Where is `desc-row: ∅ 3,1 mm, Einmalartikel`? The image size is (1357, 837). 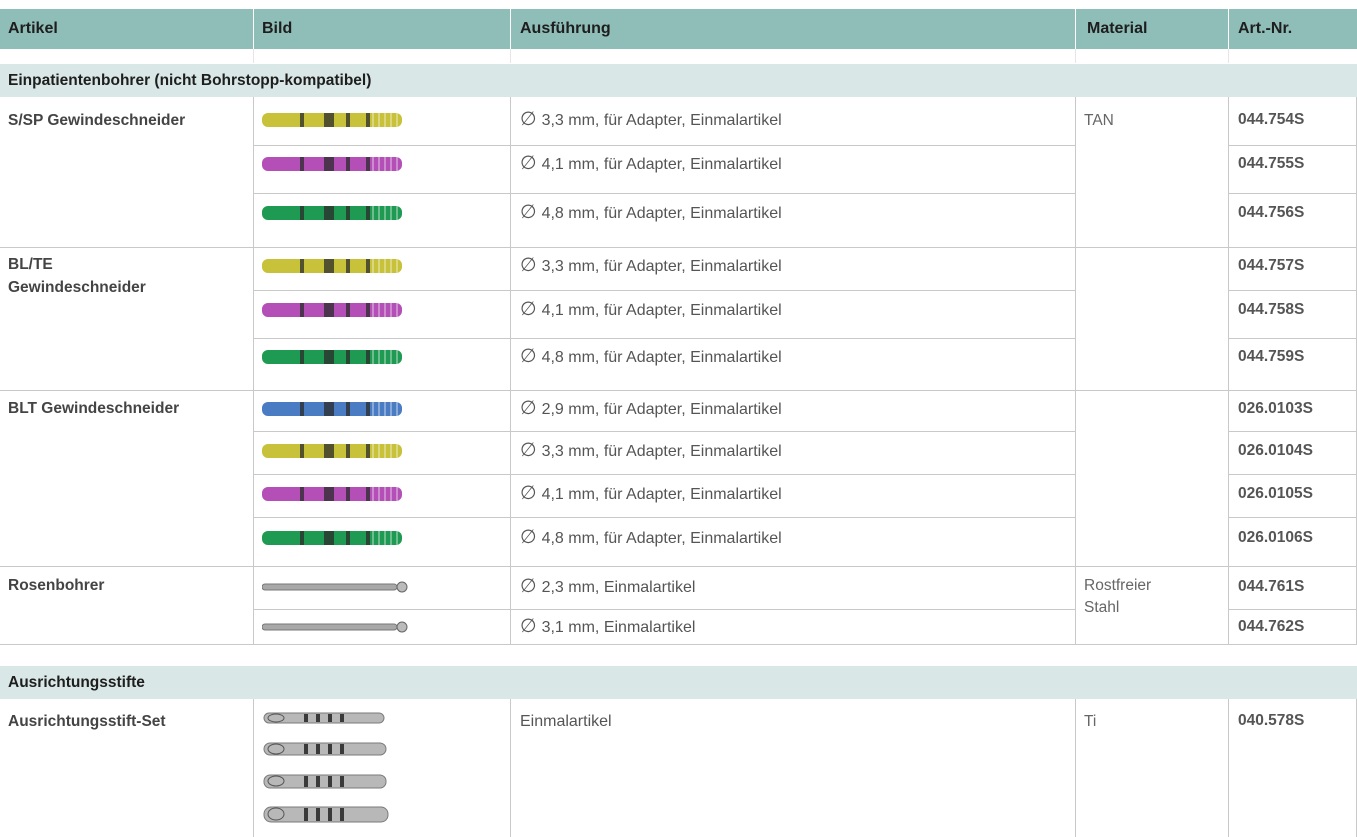 desc-row: ∅ 3,1 mm, Einmalartikel is located at coordinates (607, 627).